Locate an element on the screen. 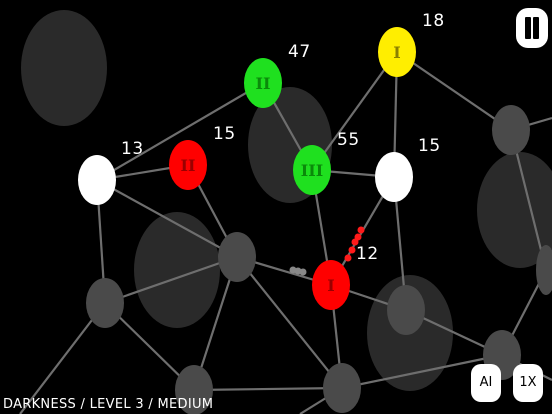 This screenshot has width=552, height=414. red-node-r12: I is located at coordinates (331, 285).